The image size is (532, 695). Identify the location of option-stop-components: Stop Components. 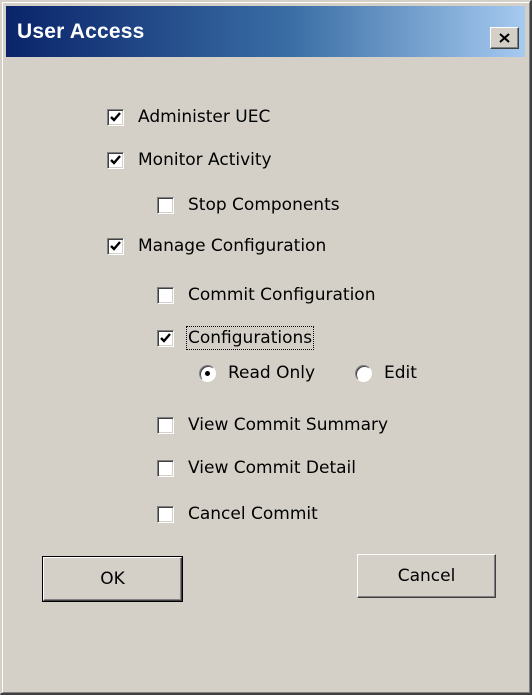
(248, 205).